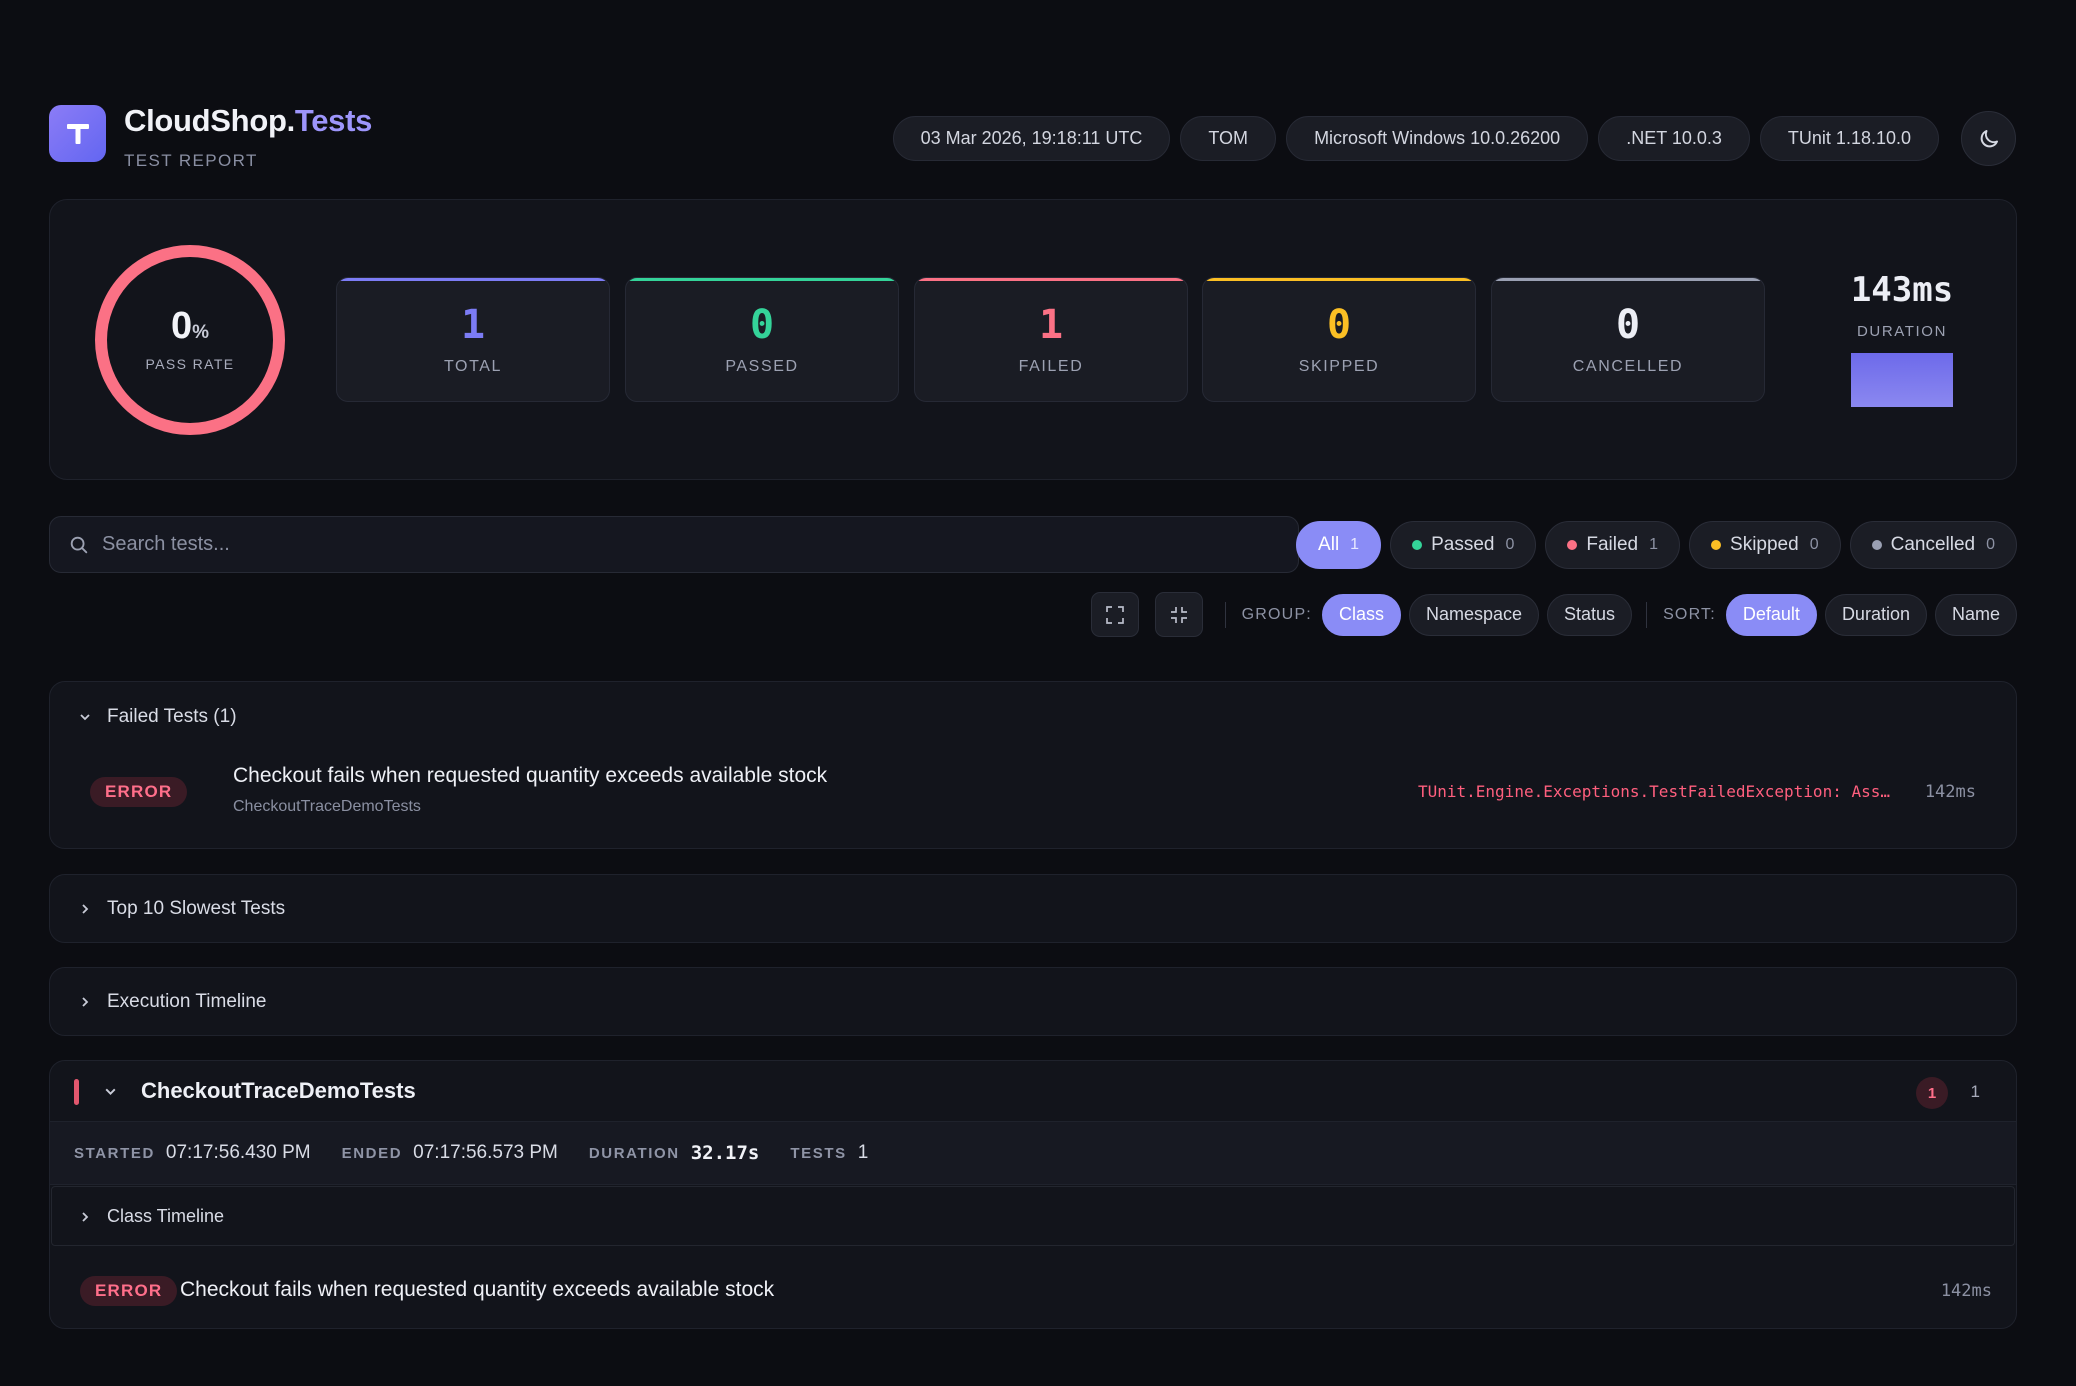 This screenshot has width=2076, height=1386. What do you see at coordinates (1417, 545) in the screenshot?
I see `passed-status-dot` at bounding box center [1417, 545].